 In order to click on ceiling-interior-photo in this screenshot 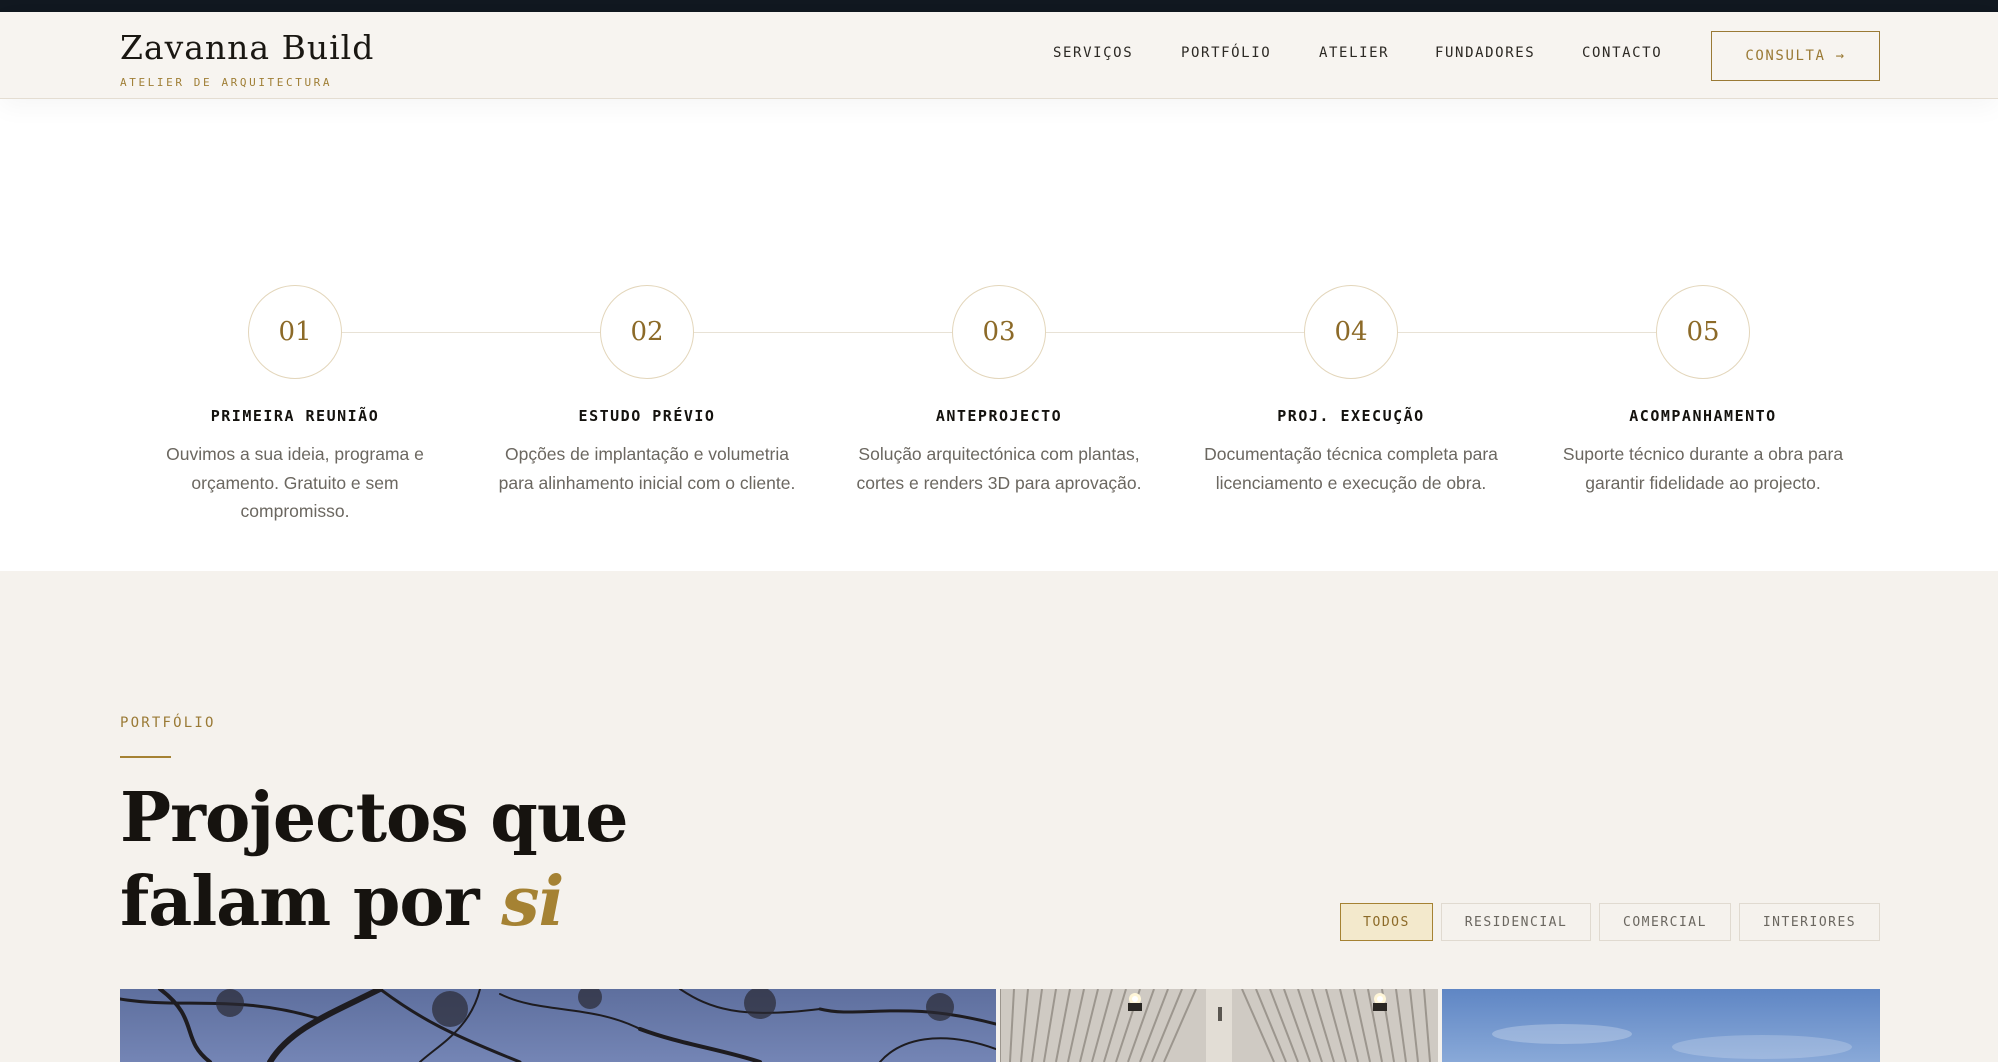, I will do `click(1219, 1025)`.